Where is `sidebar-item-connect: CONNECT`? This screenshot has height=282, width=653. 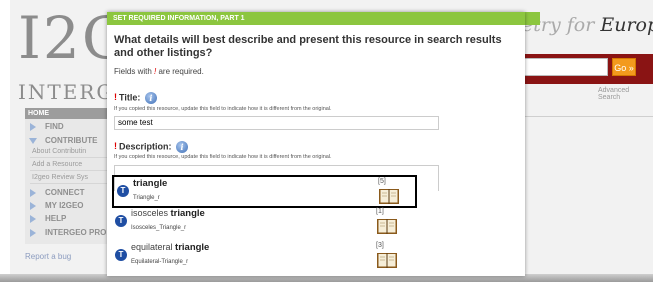 sidebar-item-connect: CONNECT is located at coordinates (70, 192).